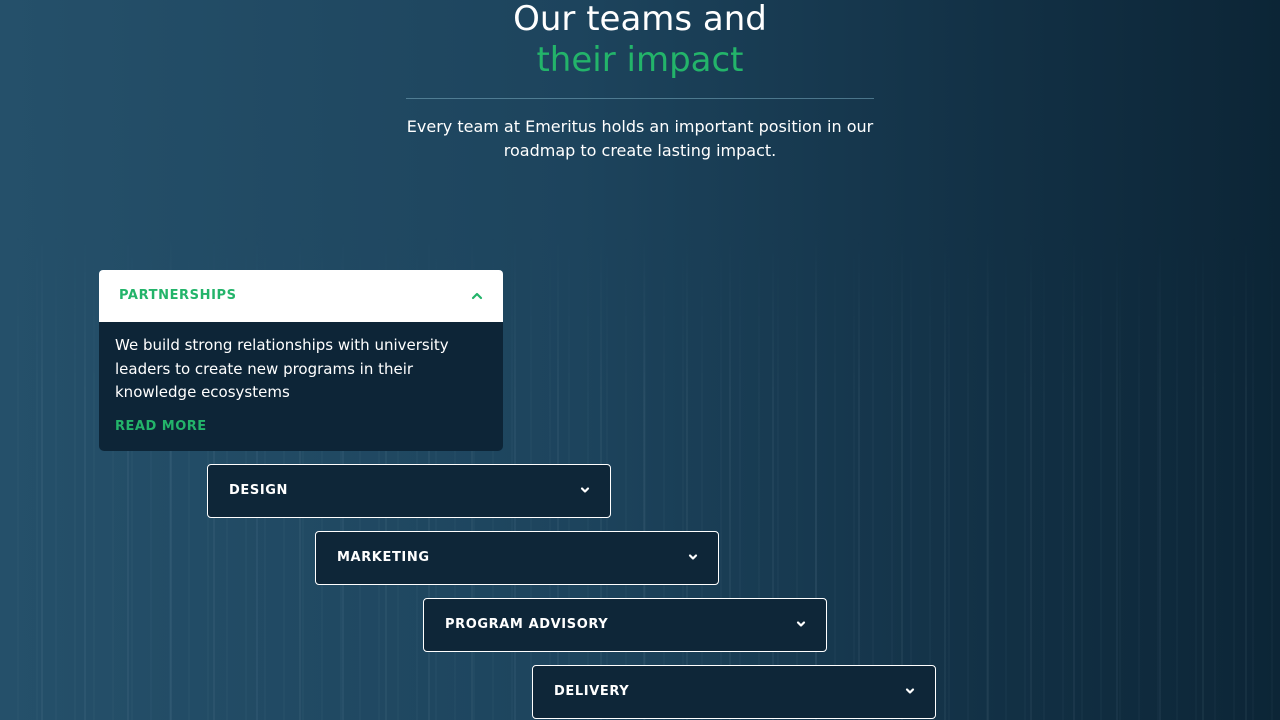  Describe the element at coordinates (640, 60) in the screenshot. I see `section-title-highlight: their impact` at that location.